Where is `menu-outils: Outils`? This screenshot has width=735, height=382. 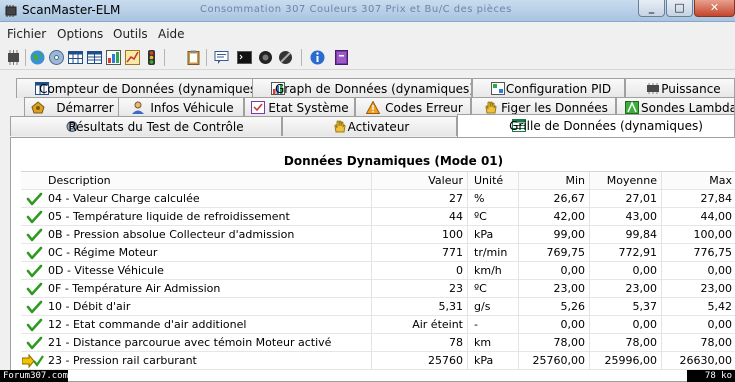 menu-outils: Outils is located at coordinates (130, 34).